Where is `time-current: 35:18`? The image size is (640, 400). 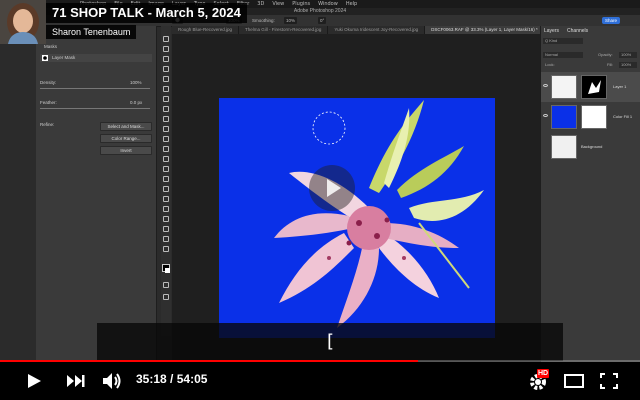
time-current: 35:18 is located at coordinates (151, 379).